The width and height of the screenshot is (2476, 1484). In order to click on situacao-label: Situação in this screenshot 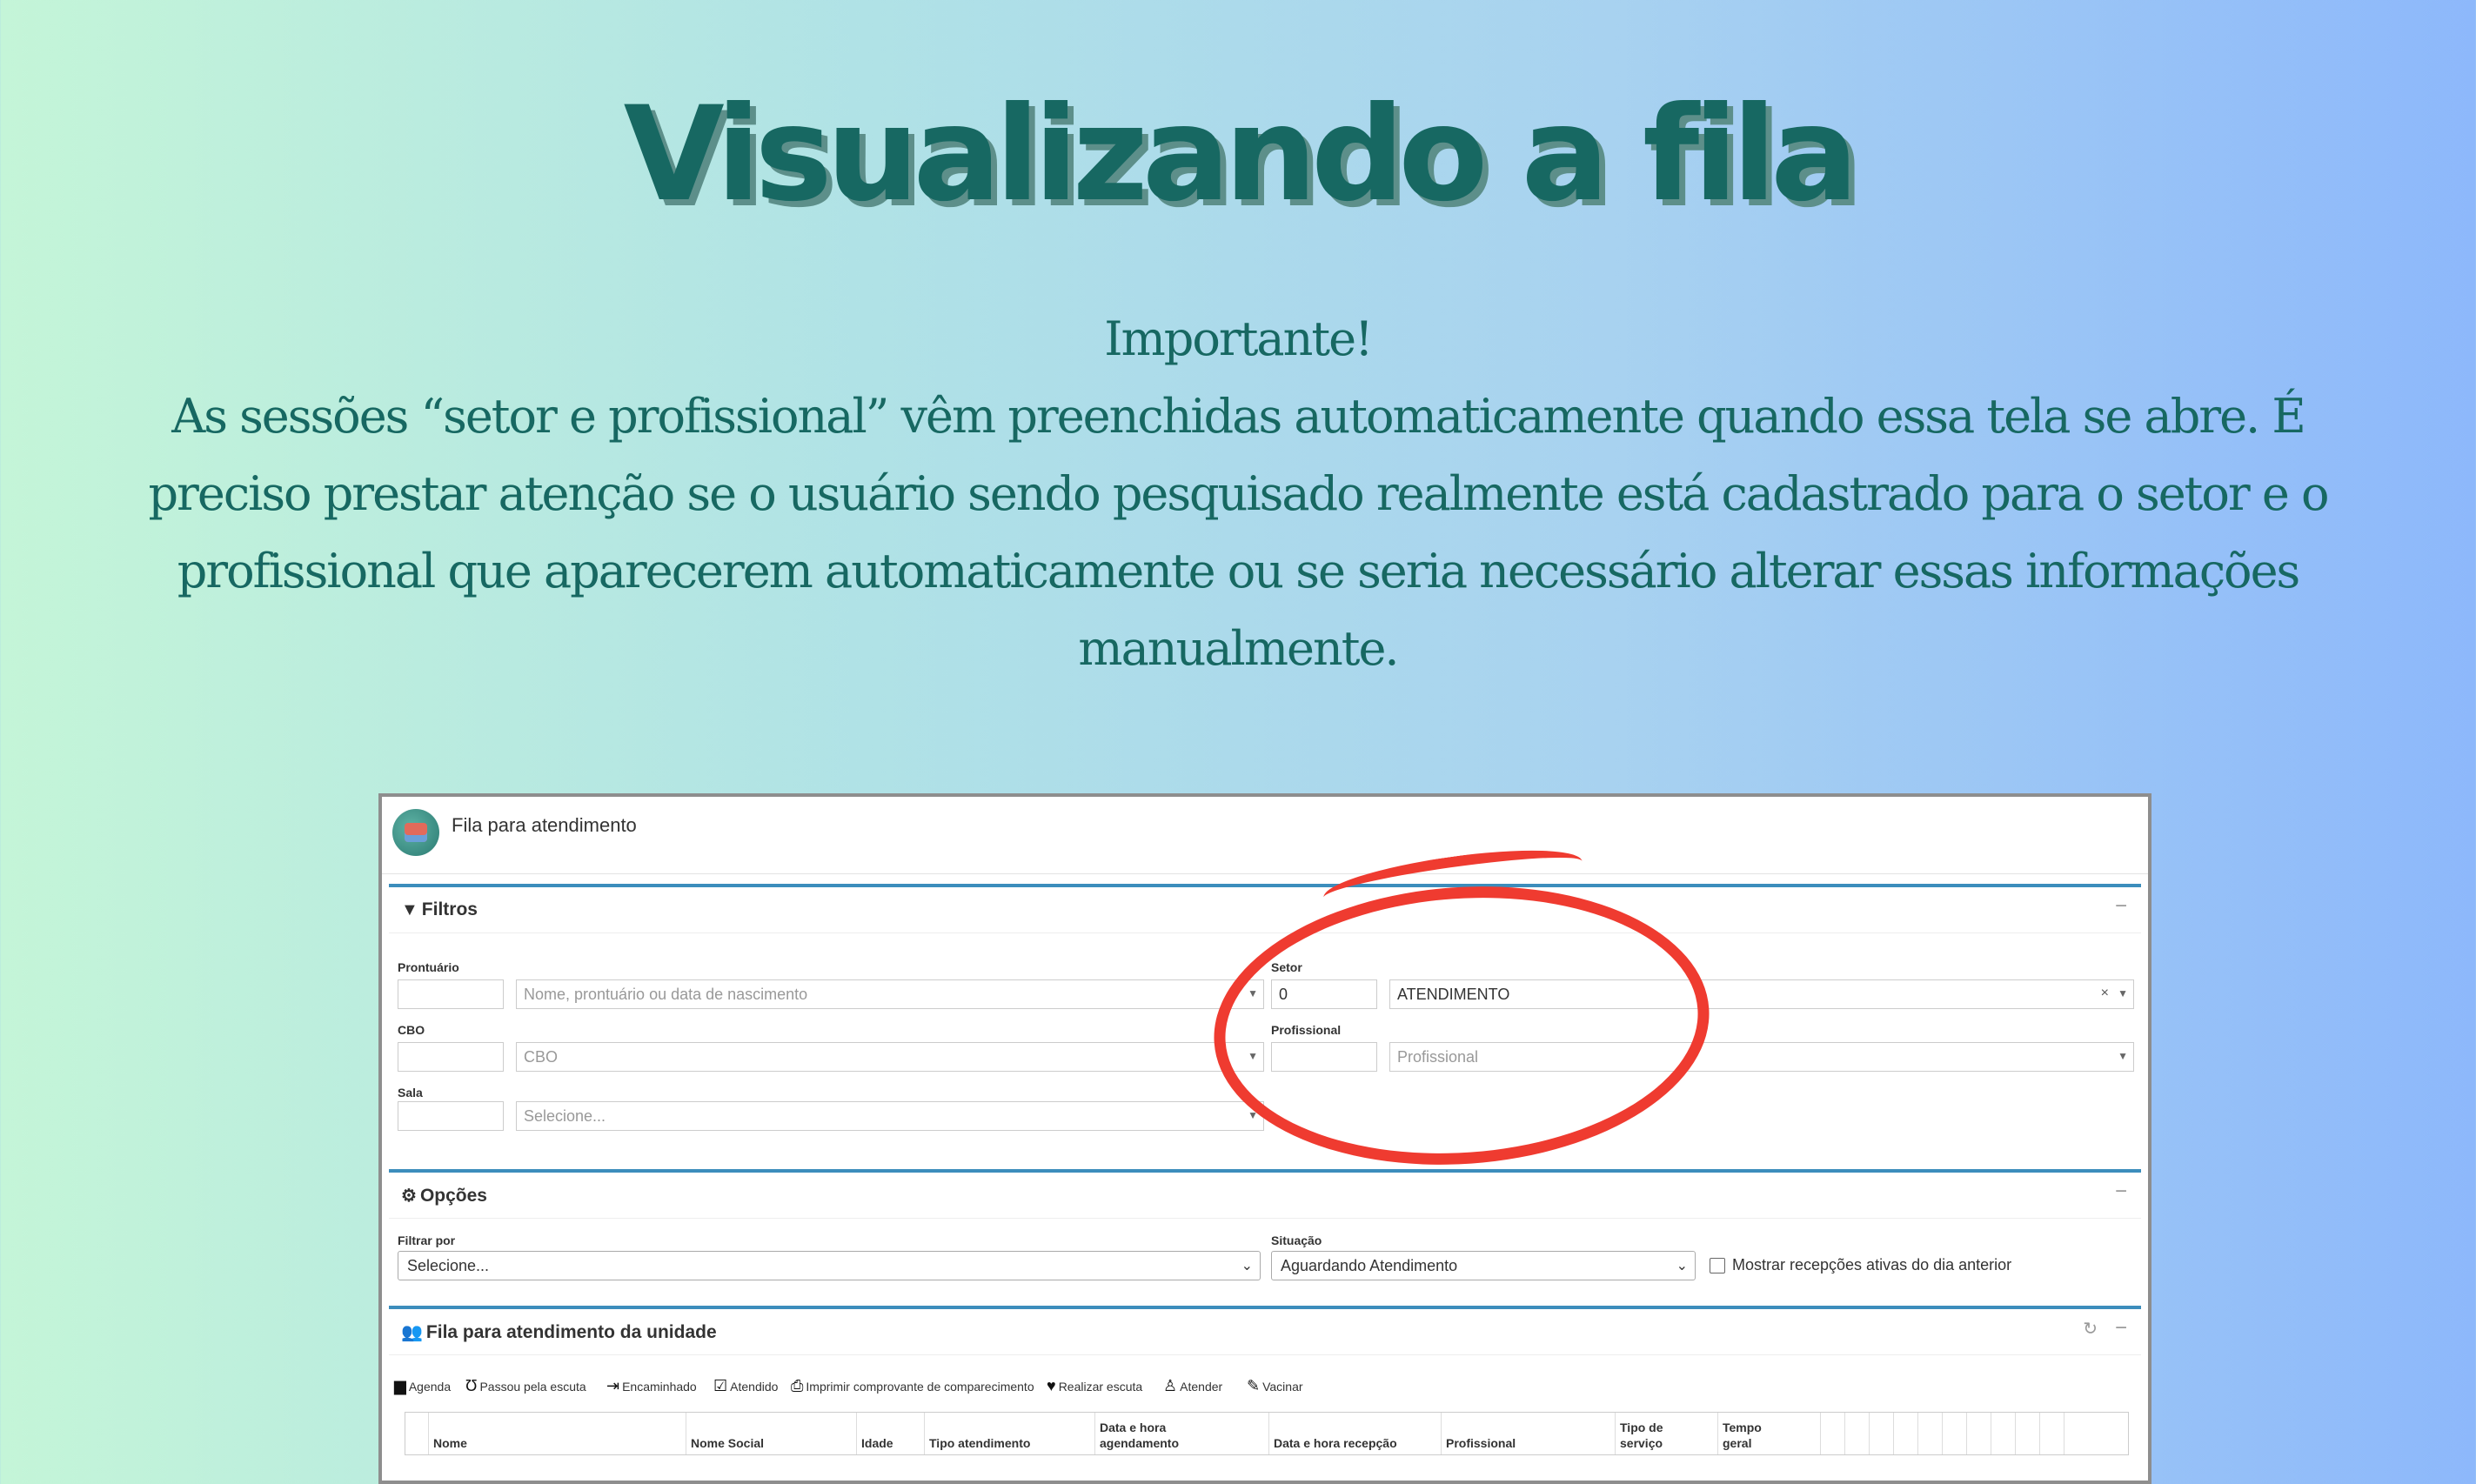, I will do `click(1296, 1240)`.